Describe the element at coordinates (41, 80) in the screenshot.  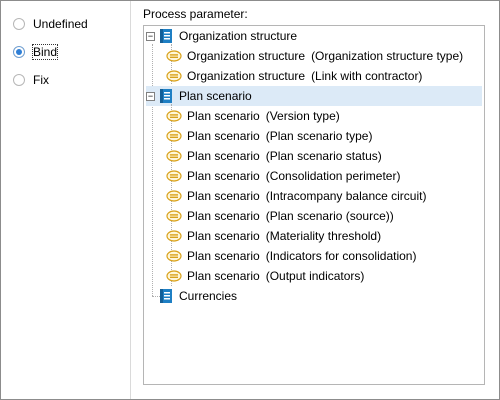
I see `radio-label: Fix` at that location.